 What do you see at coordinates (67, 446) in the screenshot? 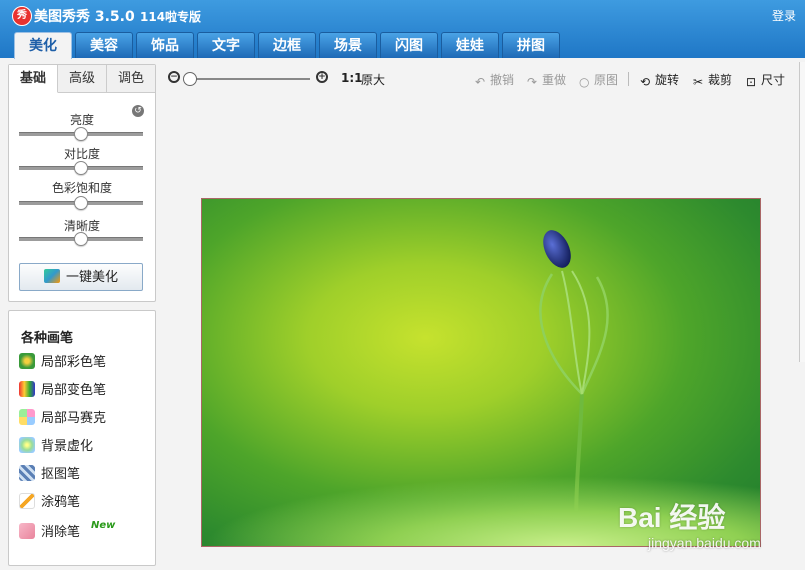
I see `brush-item-label: 背景虚化` at bounding box center [67, 446].